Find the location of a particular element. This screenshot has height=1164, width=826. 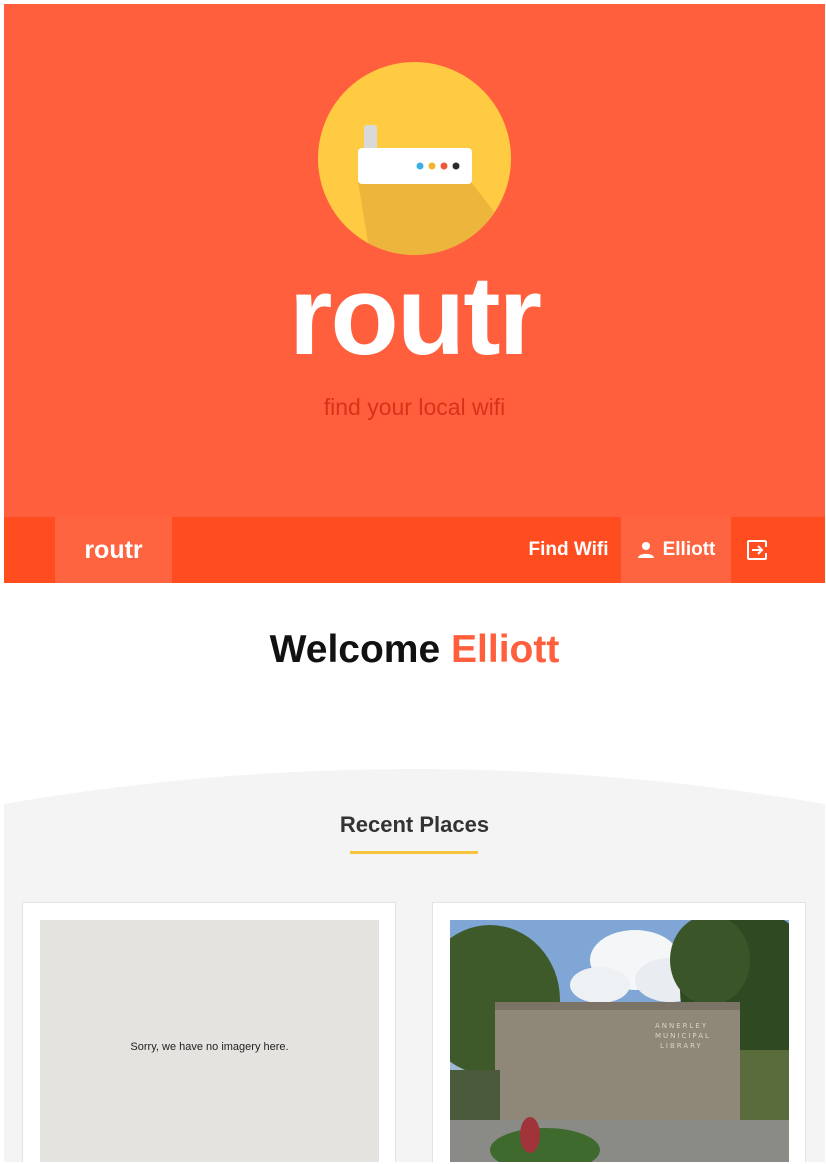

place-card: ANNERLEY MUNICIPAL LIBRARY is located at coordinates (619, 1032).